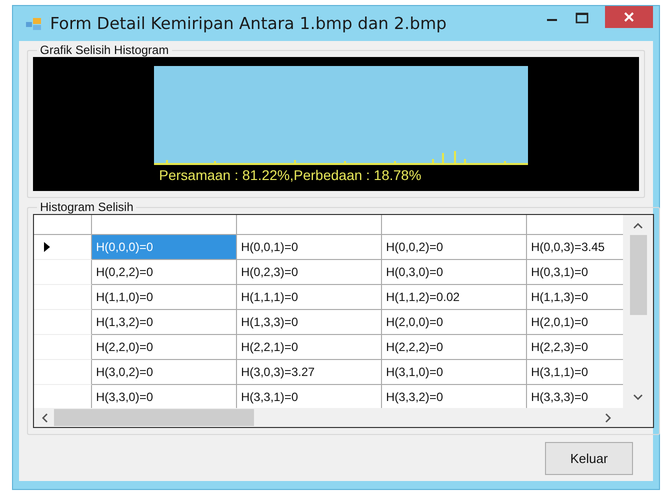 This screenshot has width=672, height=497. I want to click on table-cell: H(1,1,0)=0, so click(164, 297).